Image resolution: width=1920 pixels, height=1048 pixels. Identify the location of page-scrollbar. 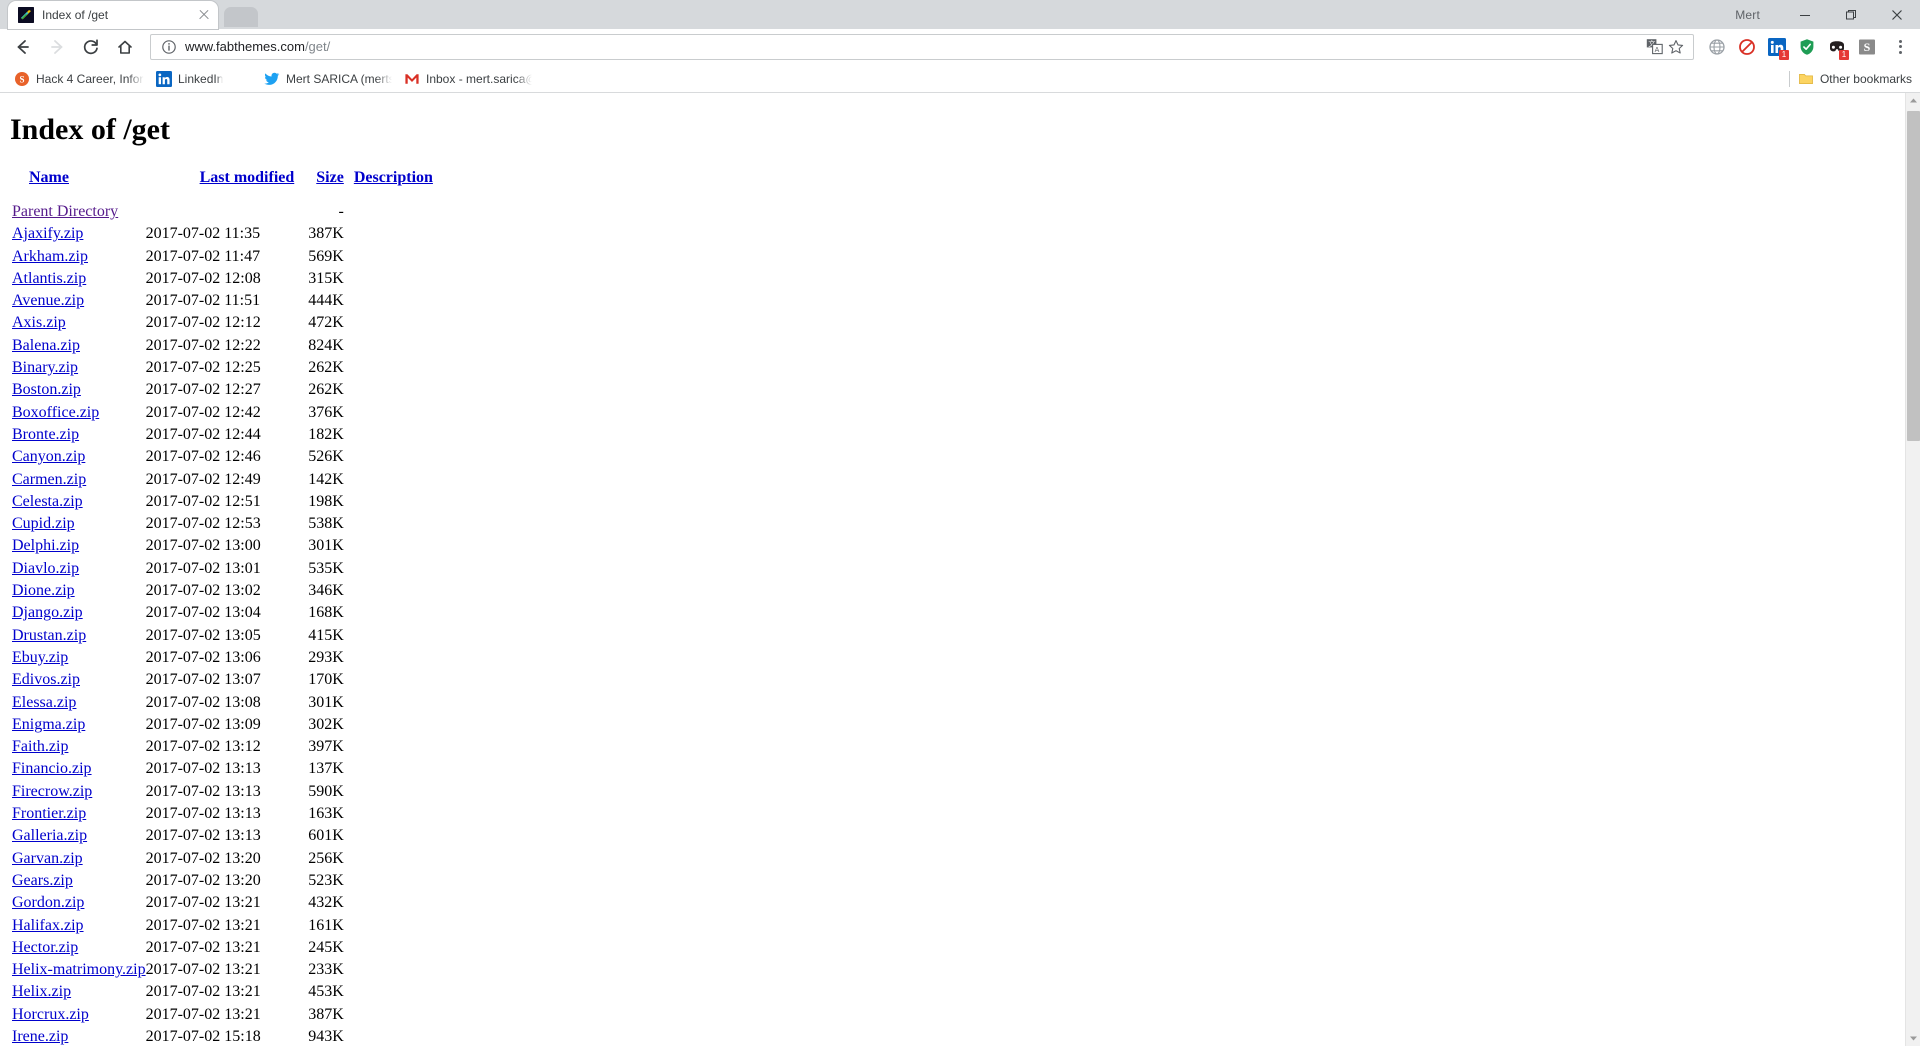
(1912, 569).